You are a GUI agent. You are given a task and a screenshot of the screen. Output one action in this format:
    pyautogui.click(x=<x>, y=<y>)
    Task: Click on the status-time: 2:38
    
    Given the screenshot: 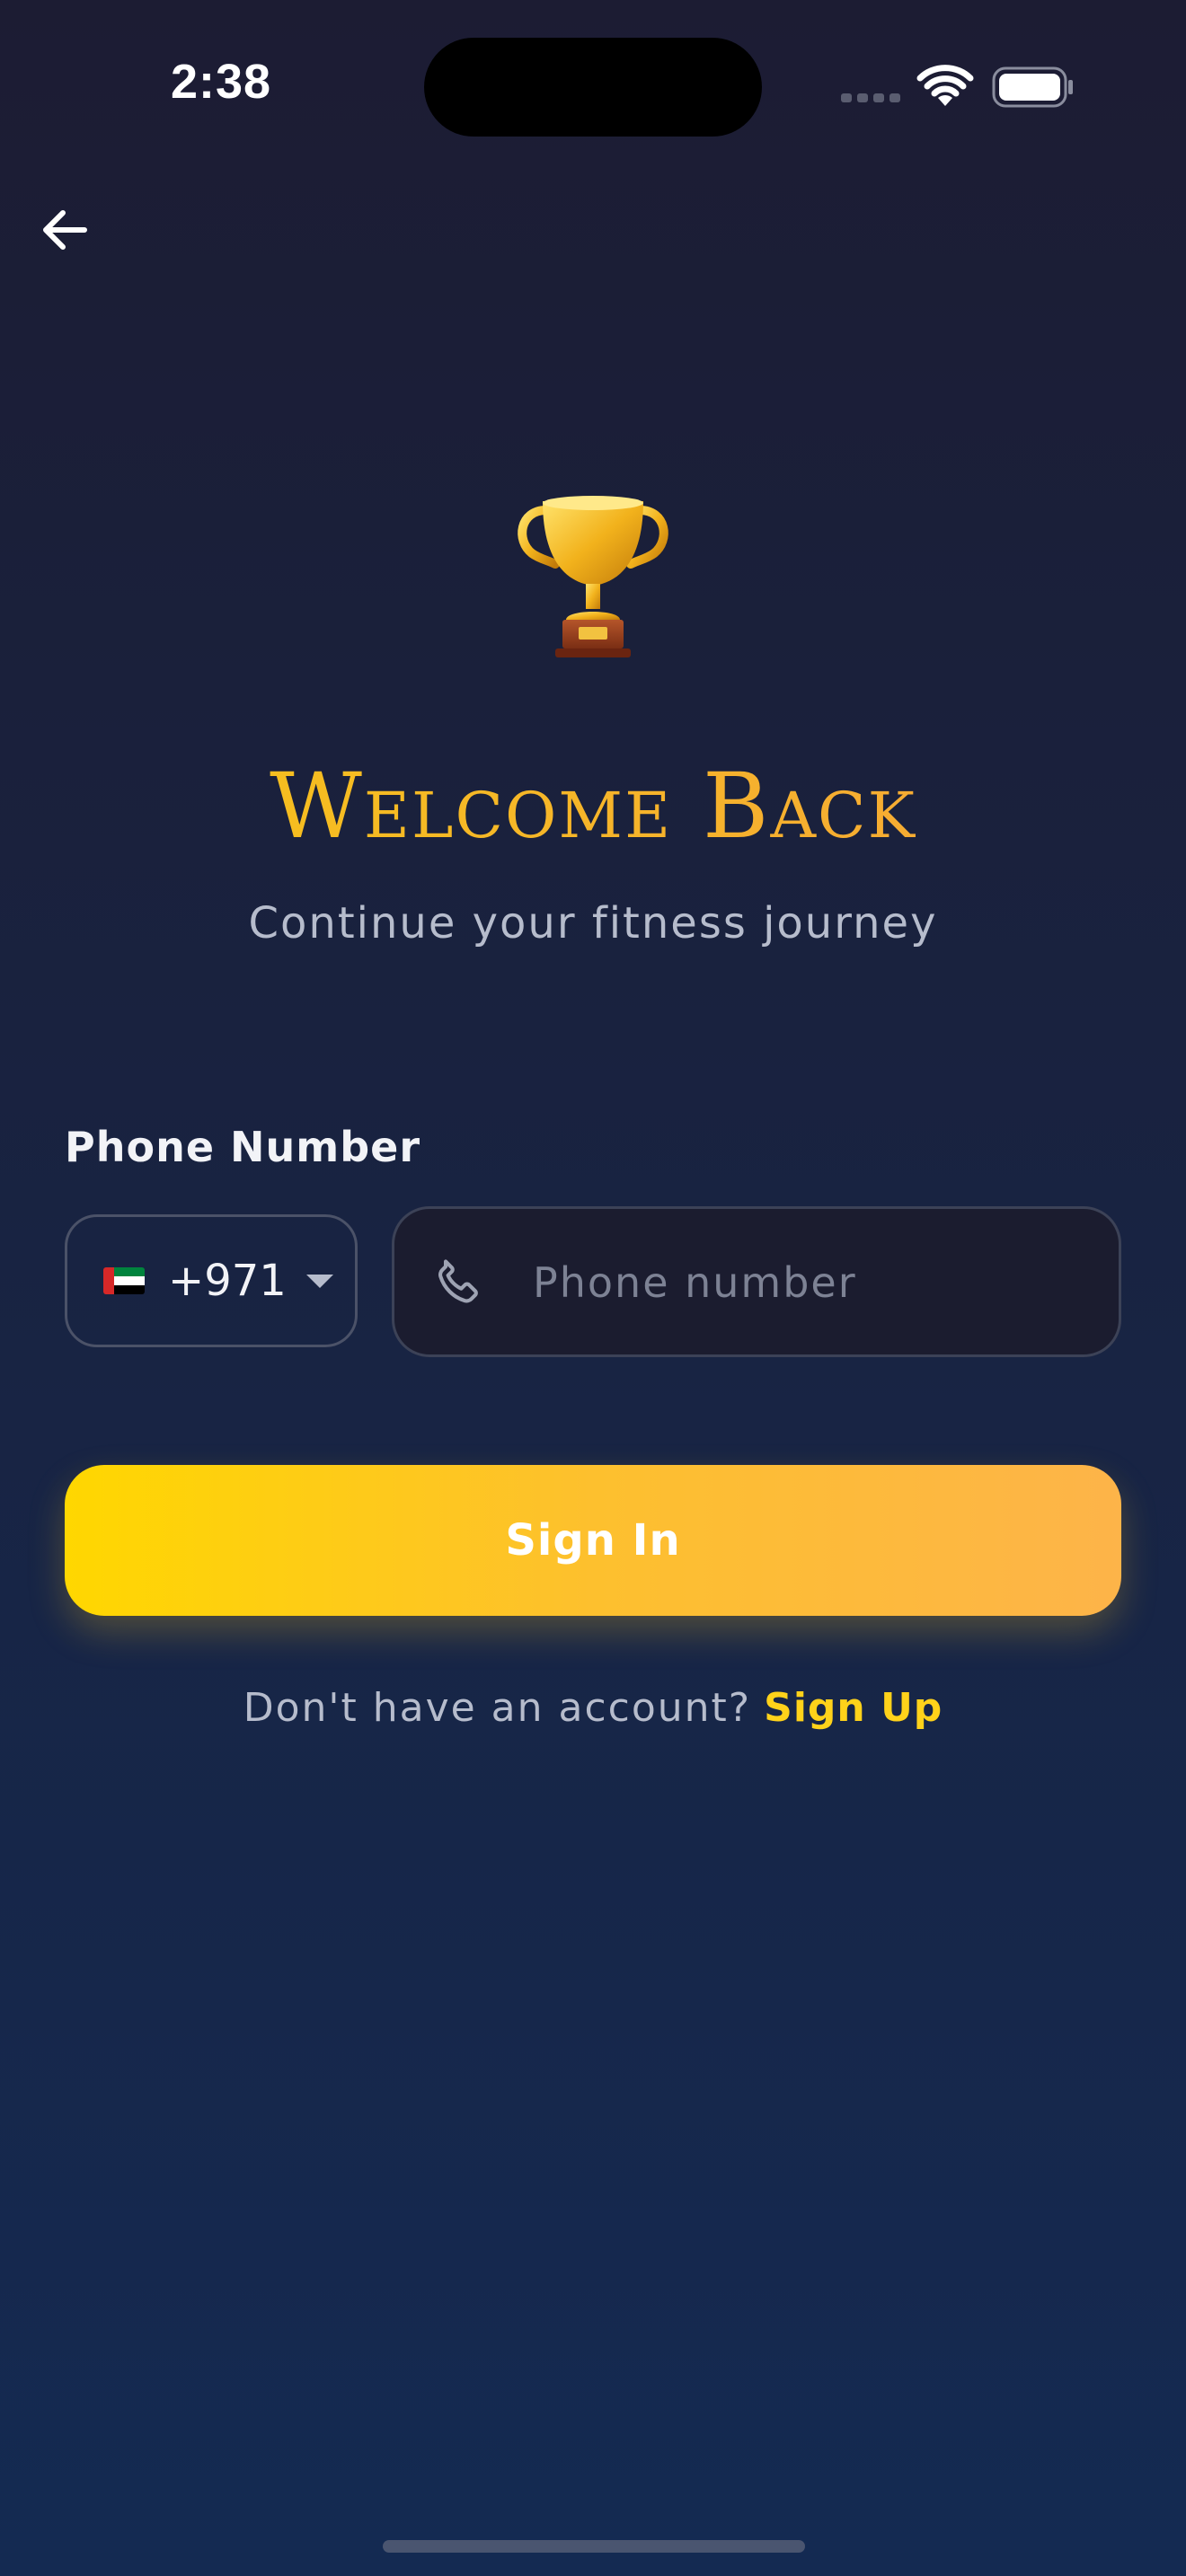 What is the action you would take?
    pyautogui.click(x=221, y=82)
    